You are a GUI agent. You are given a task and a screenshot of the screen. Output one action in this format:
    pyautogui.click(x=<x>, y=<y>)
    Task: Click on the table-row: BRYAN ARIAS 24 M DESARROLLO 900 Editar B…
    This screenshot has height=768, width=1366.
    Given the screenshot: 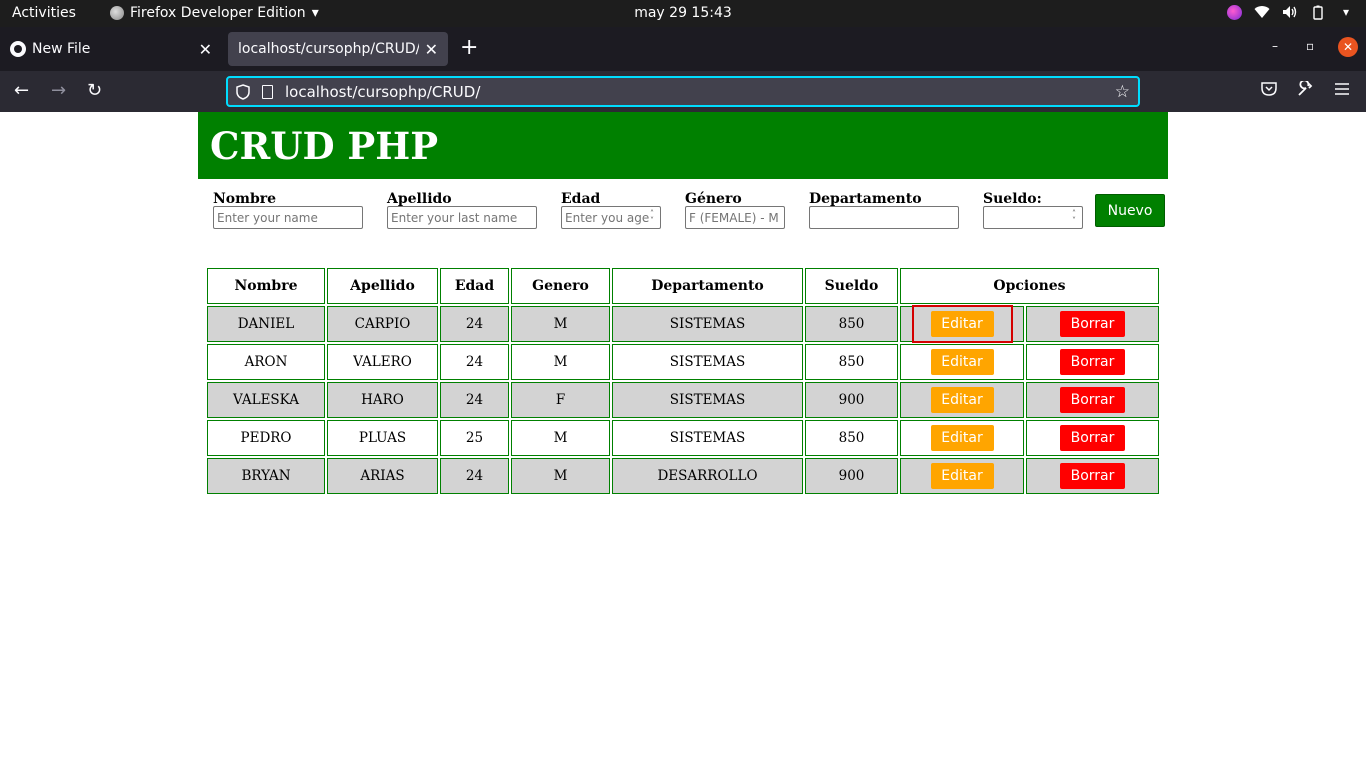 What is the action you would take?
    pyautogui.click(x=683, y=476)
    